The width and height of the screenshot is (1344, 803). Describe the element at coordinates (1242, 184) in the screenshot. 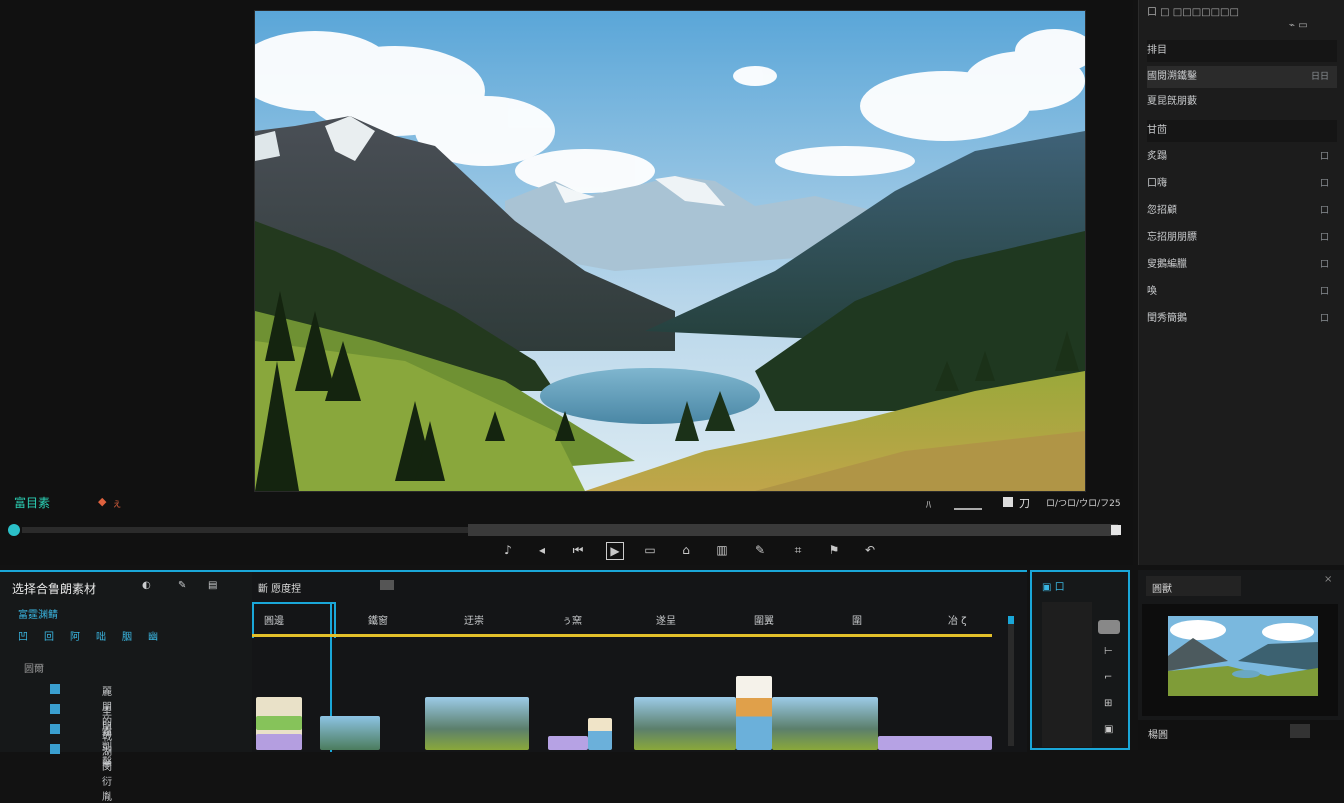

I see `inspector-item: 口嗨 口` at that location.